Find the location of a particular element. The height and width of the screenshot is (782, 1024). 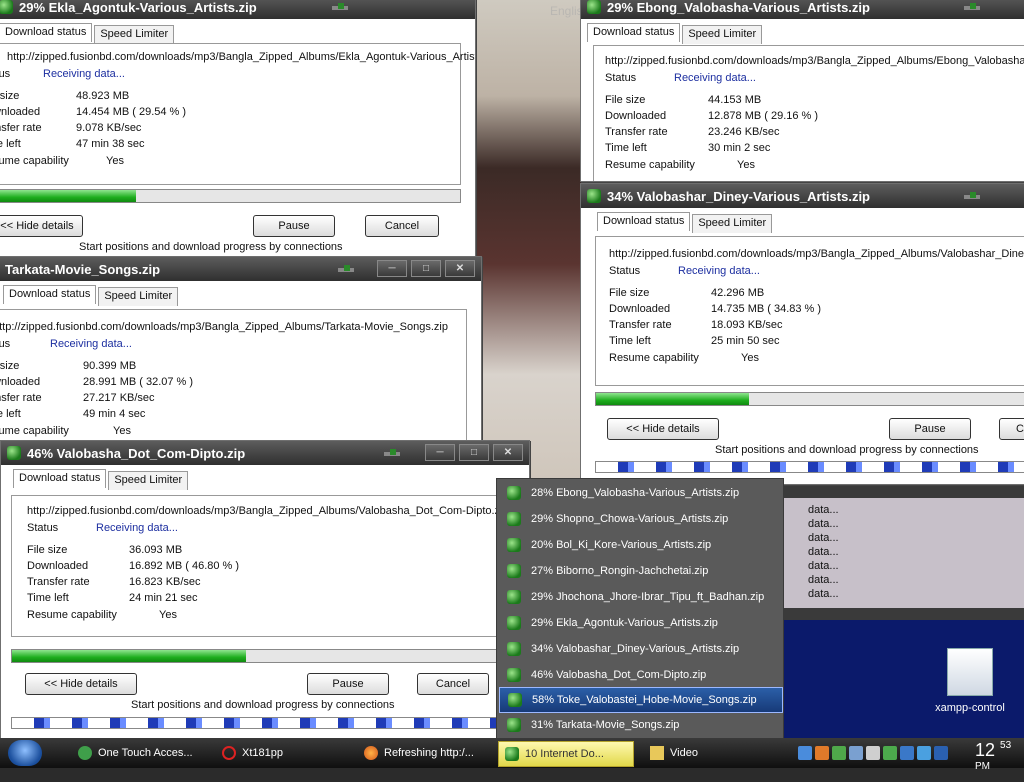

title-bar: 29% Ebong_Valobasha-Various_Artists.zip is located at coordinates (802, 9).